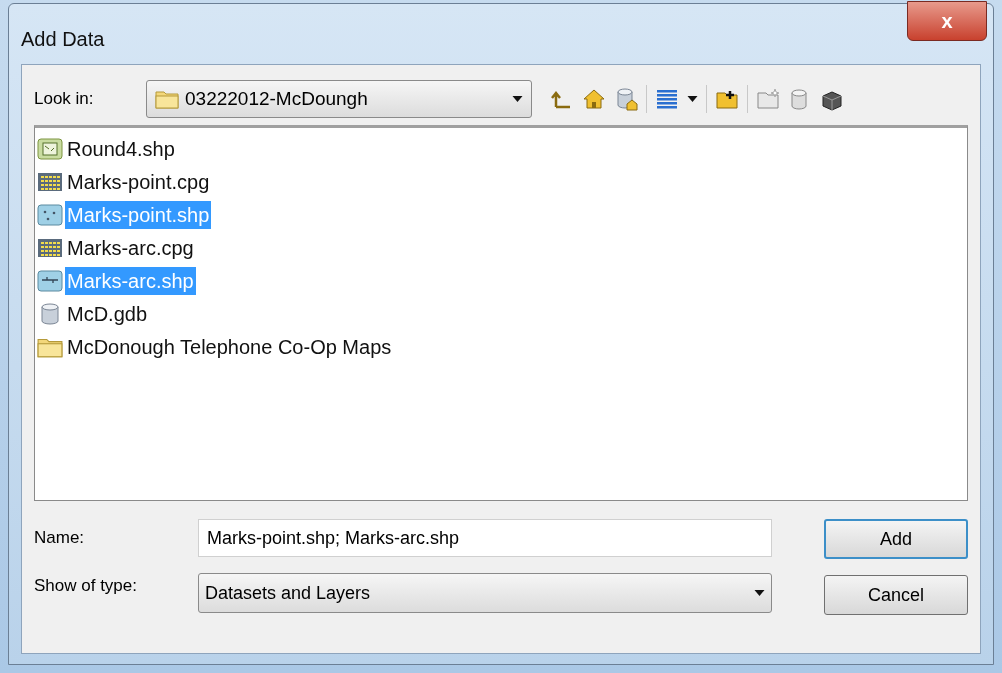 The image size is (1002, 673). I want to click on window-title: Add Data, so click(63, 39).